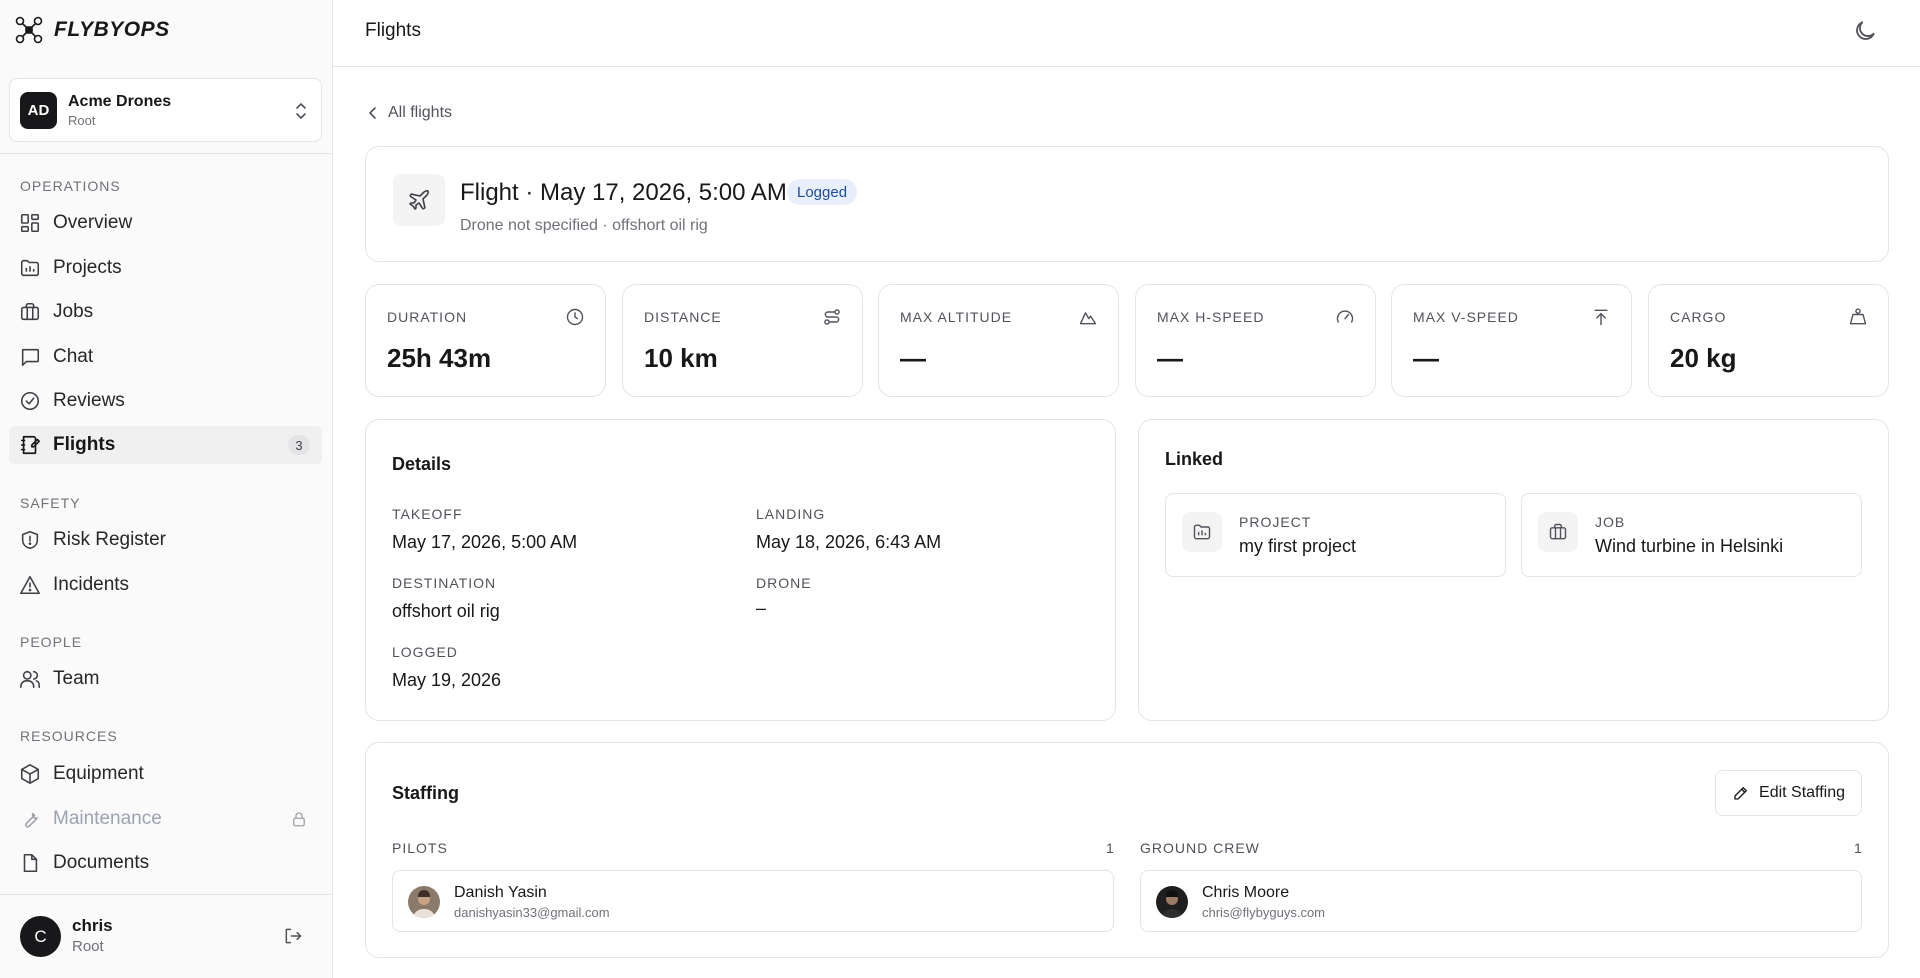  Describe the element at coordinates (30, 540) in the screenshot. I see `shield-icon` at that location.